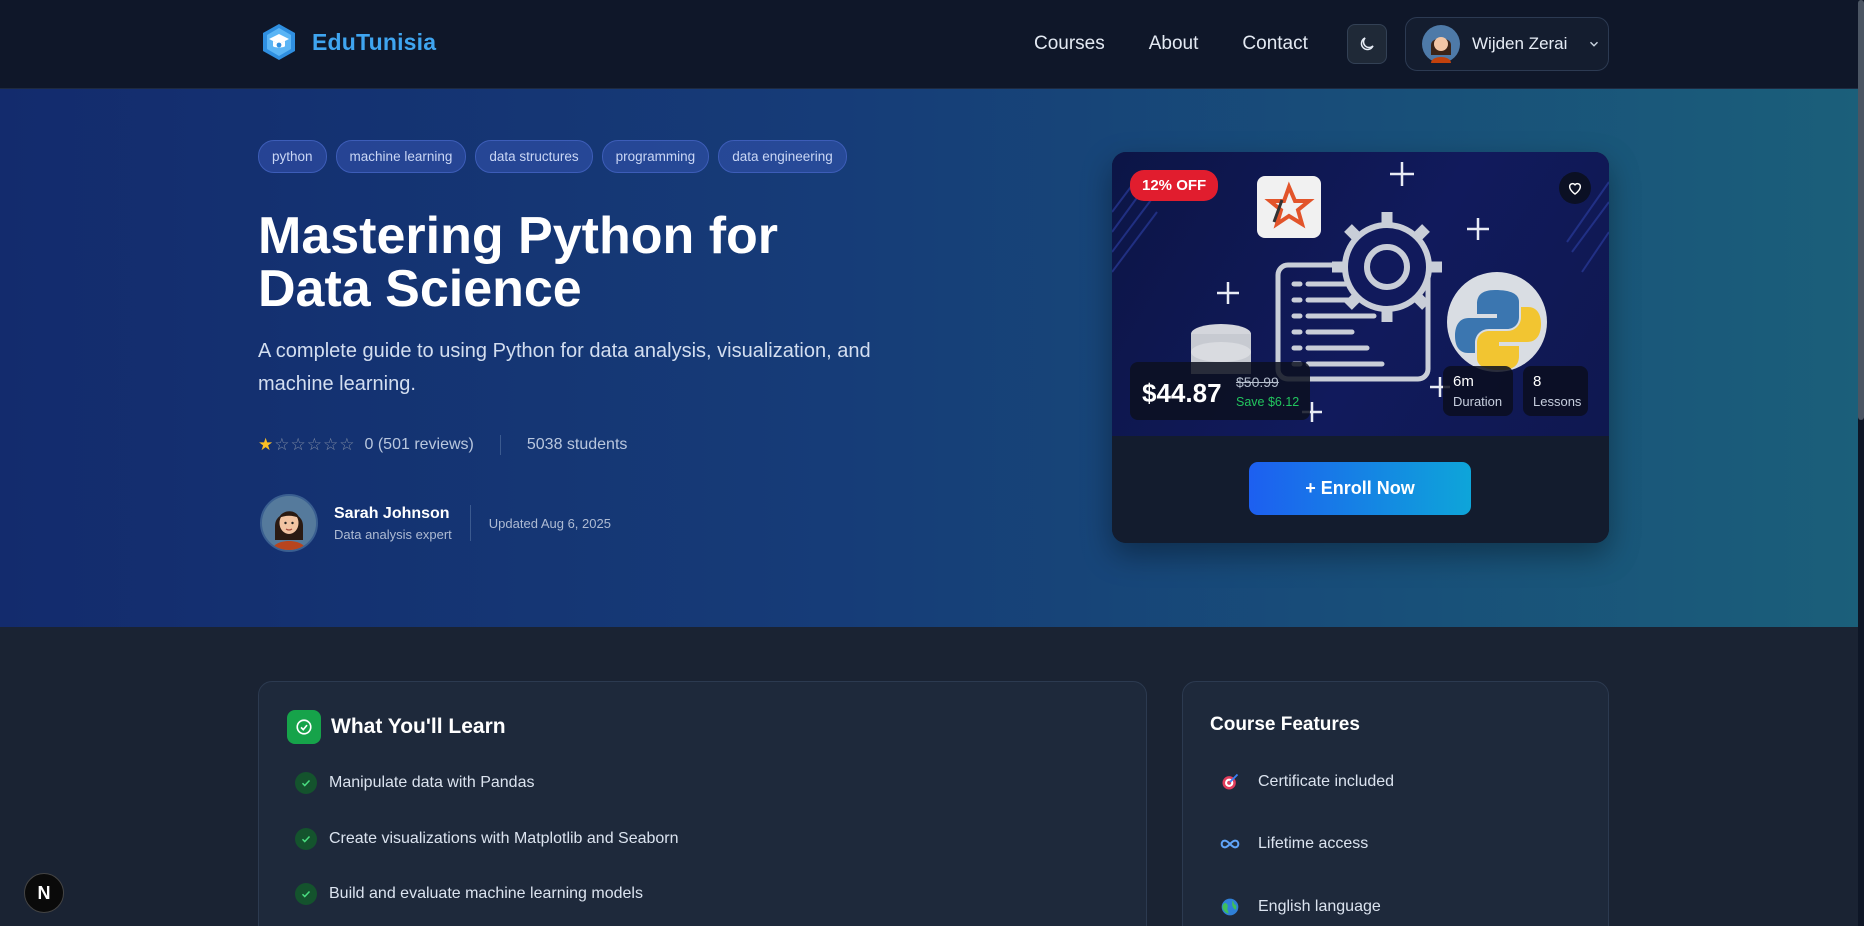  Describe the element at coordinates (534, 156) in the screenshot. I see `tag-data-structures: data structures` at that location.